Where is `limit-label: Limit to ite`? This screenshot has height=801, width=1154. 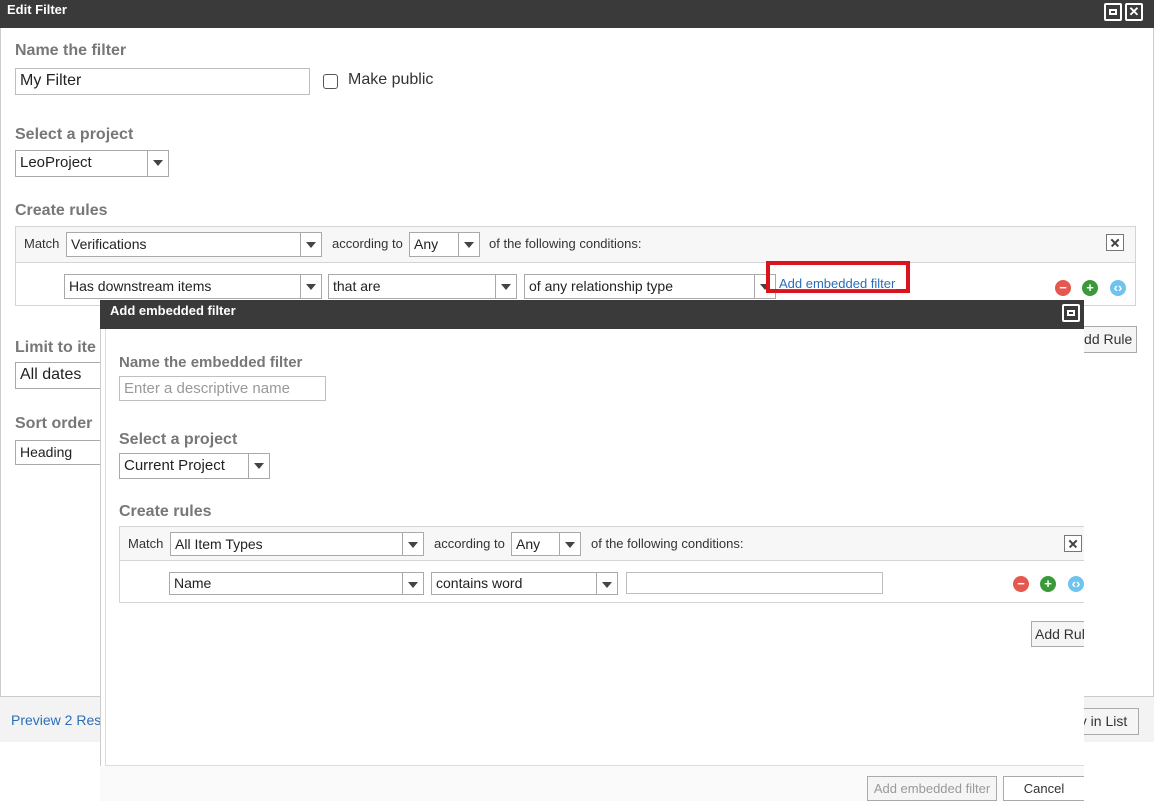 limit-label: Limit to ite is located at coordinates (55, 347).